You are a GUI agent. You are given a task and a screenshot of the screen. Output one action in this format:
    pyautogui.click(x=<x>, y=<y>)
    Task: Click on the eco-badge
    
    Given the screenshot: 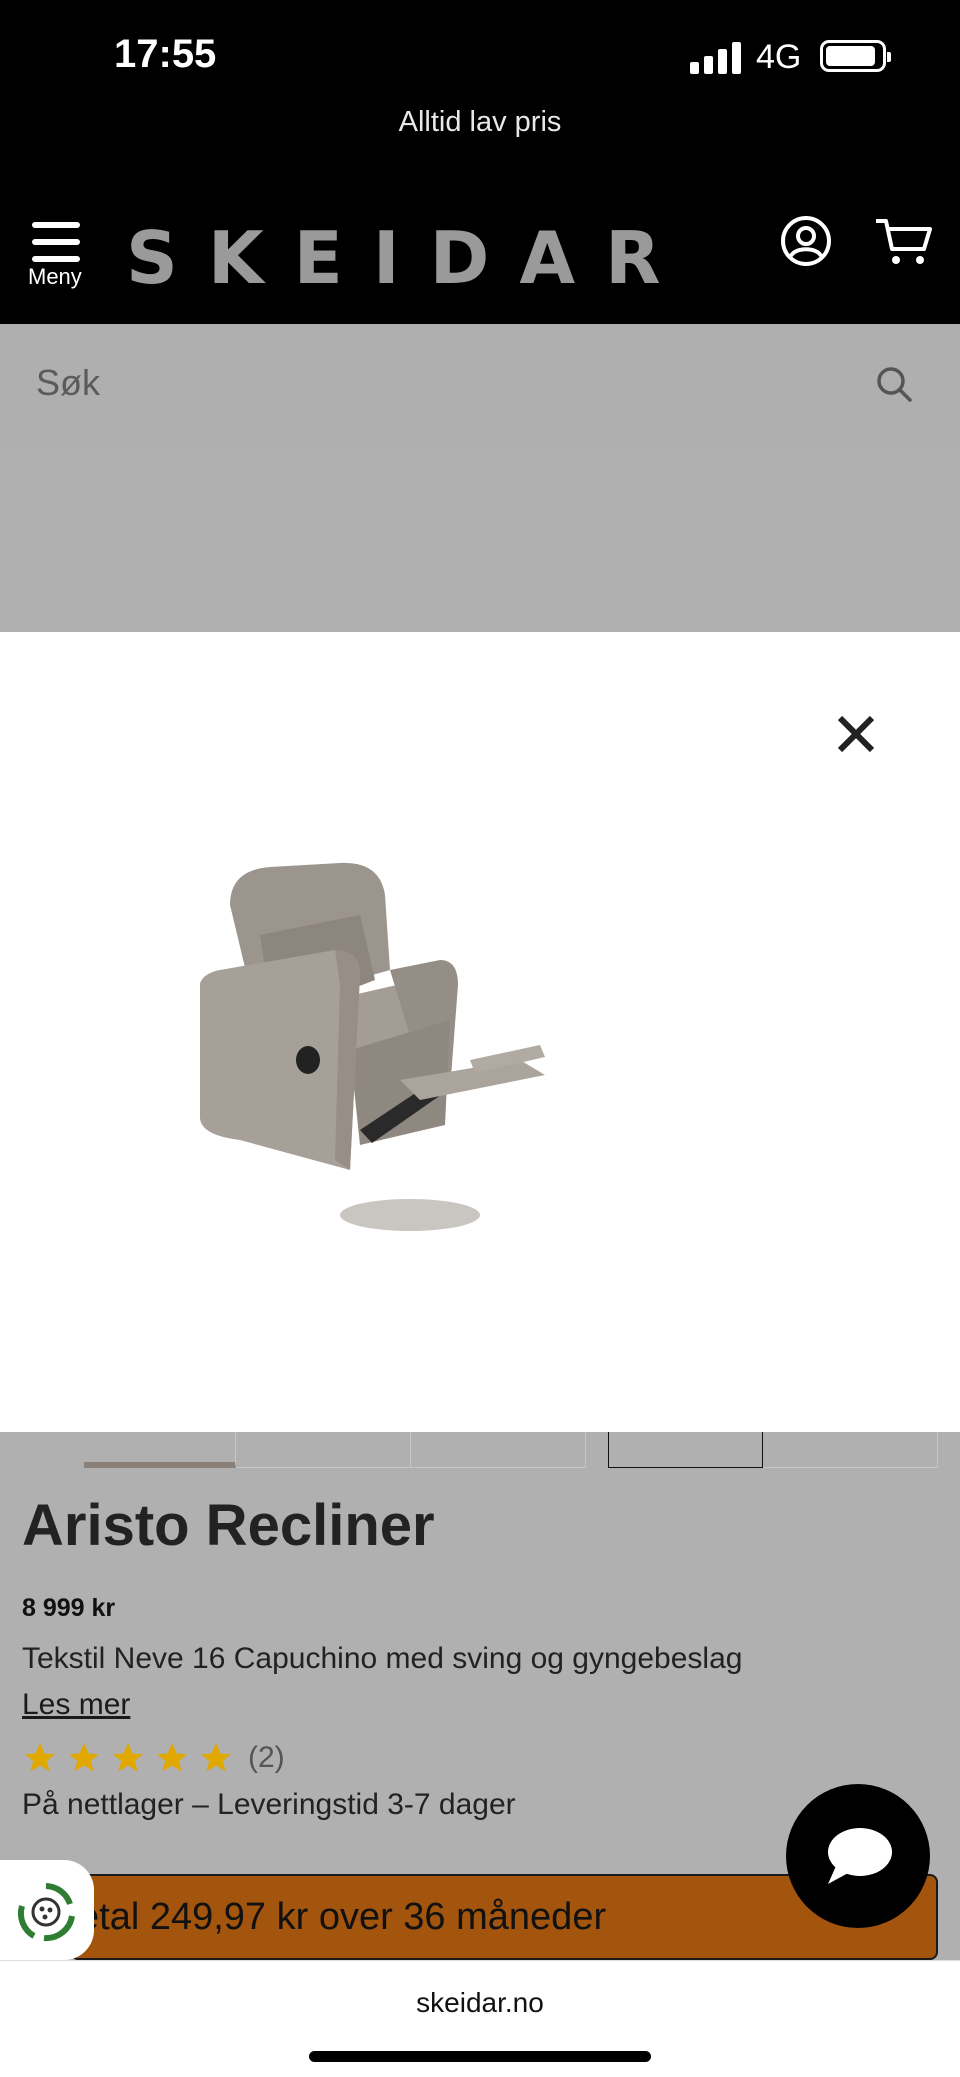 What is the action you would take?
    pyautogui.click(x=47, y=1910)
    